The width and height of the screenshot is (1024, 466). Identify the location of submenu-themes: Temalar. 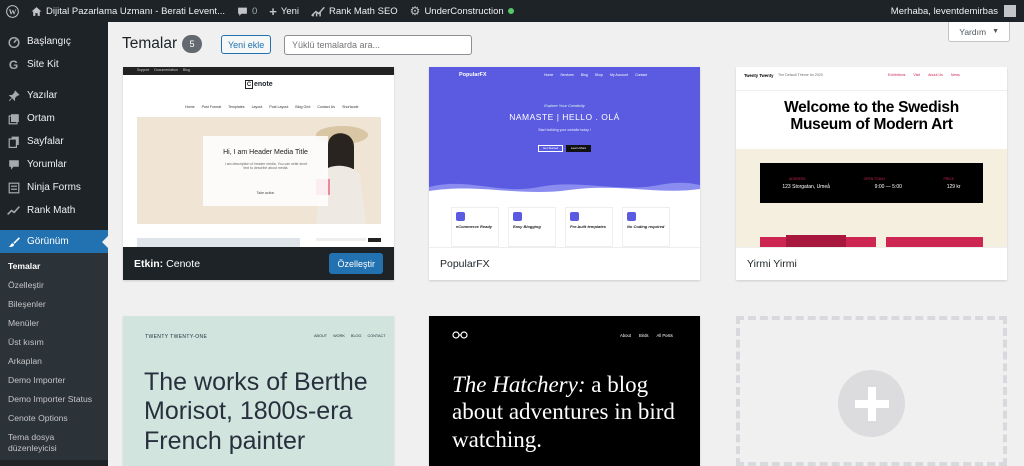
(54, 266).